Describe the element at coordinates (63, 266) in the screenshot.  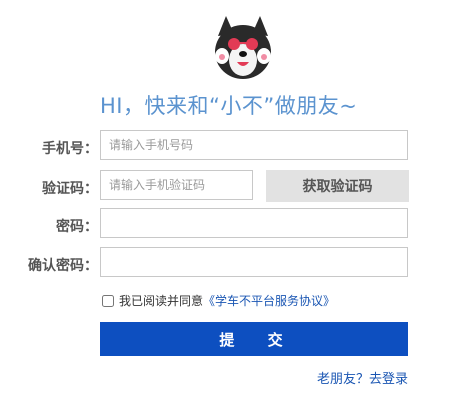
I see `confirm-password-label: 确认密码：` at that location.